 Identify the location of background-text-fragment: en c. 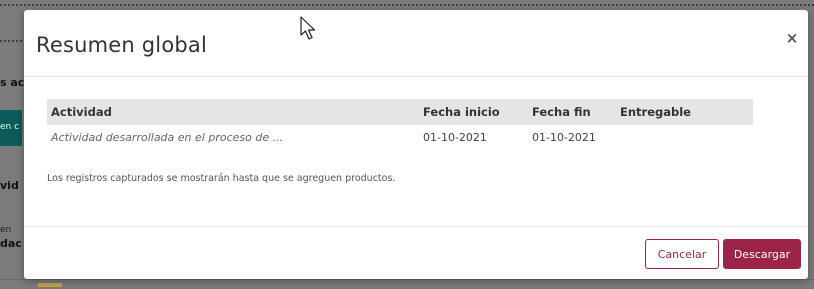
(10, 127).